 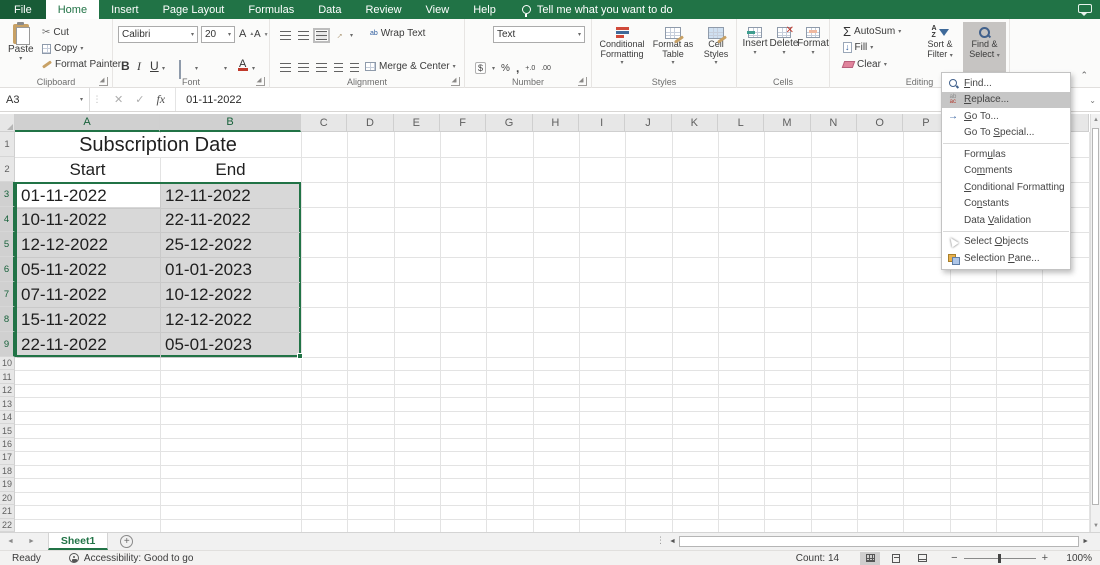 What do you see at coordinates (246, 34) in the screenshot?
I see `grow-font-button: A ▲` at bounding box center [246, 34].